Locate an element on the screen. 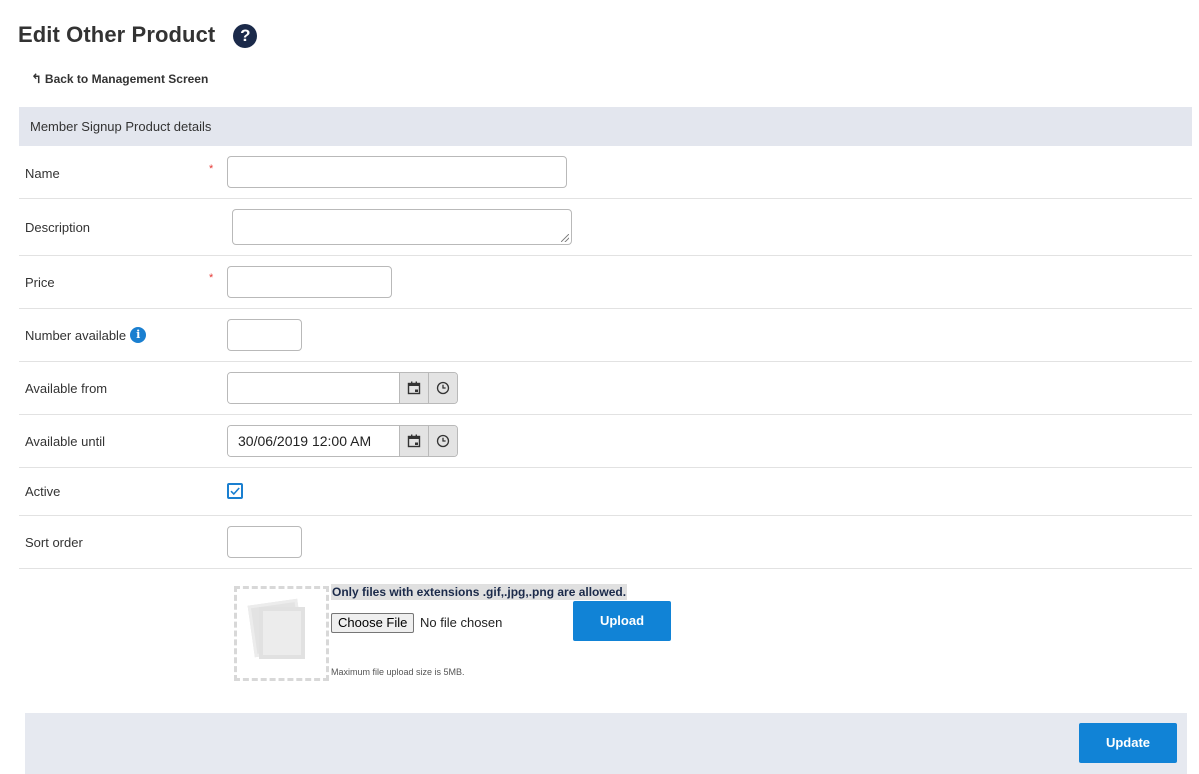  available-from-input is located at coordinates (313, 388).